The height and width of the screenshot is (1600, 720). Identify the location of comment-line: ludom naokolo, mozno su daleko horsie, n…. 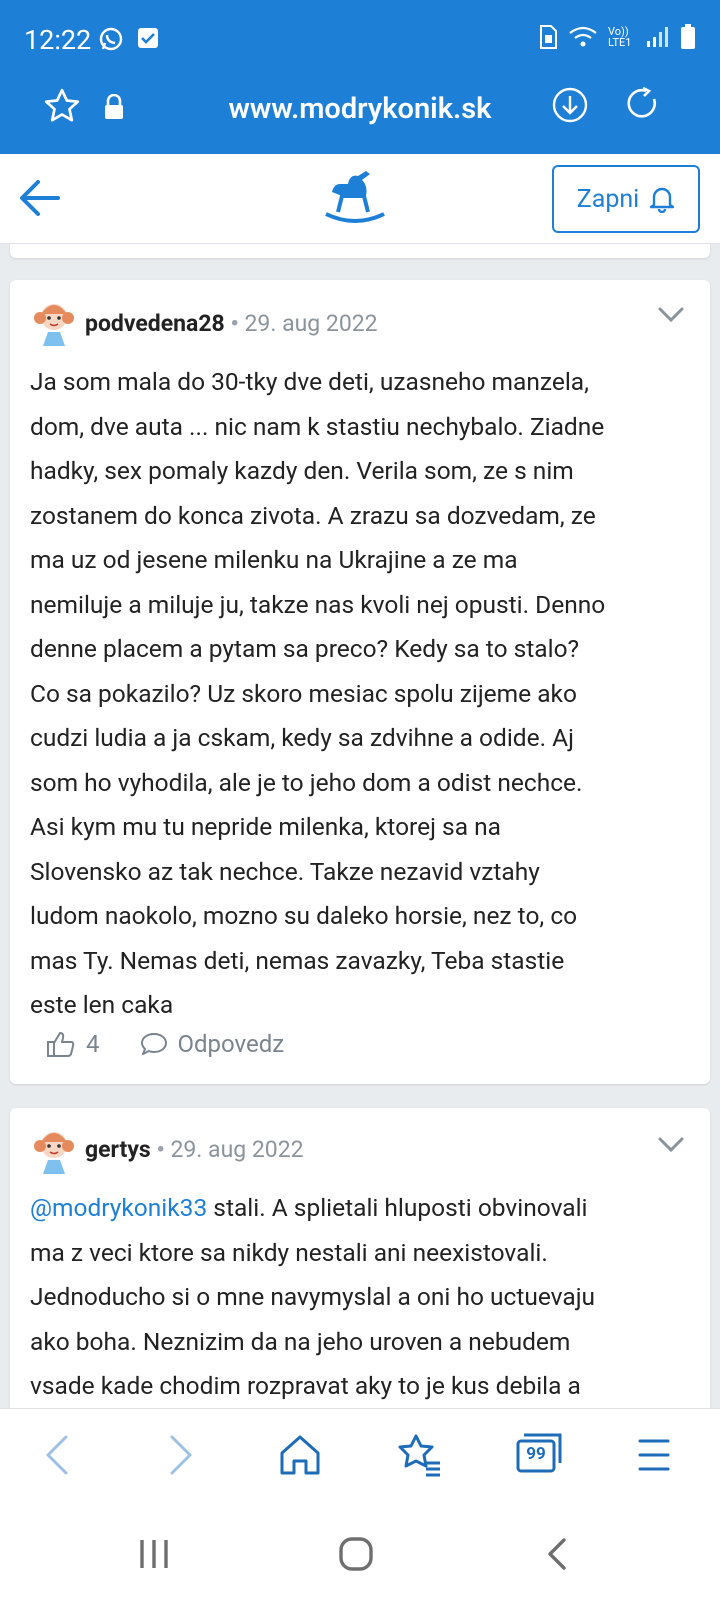
(304, 915).